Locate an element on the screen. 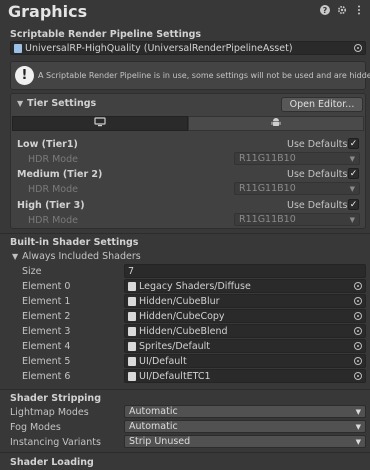  header-icons: ? is located at coordinates (342, 10).